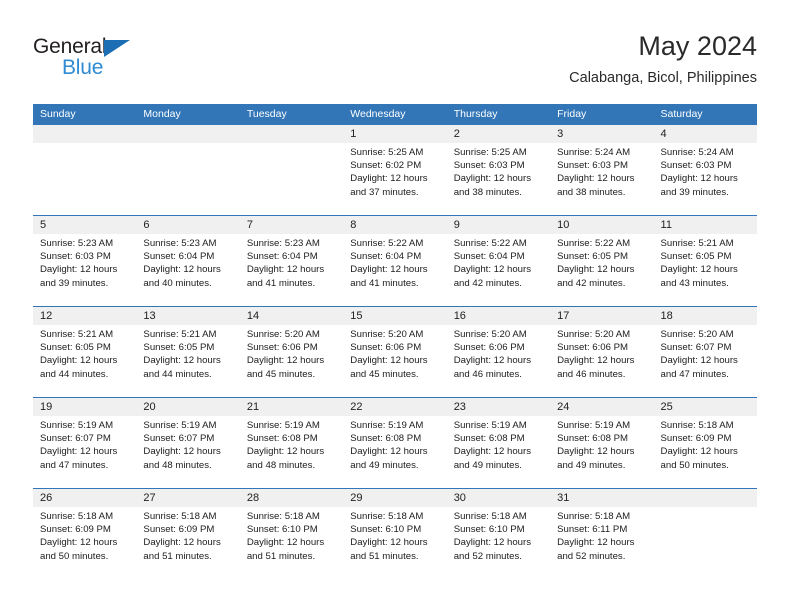  Describe the element at coordinates (187, 498) in the screenshot. I see `day-number: 27` at that location.